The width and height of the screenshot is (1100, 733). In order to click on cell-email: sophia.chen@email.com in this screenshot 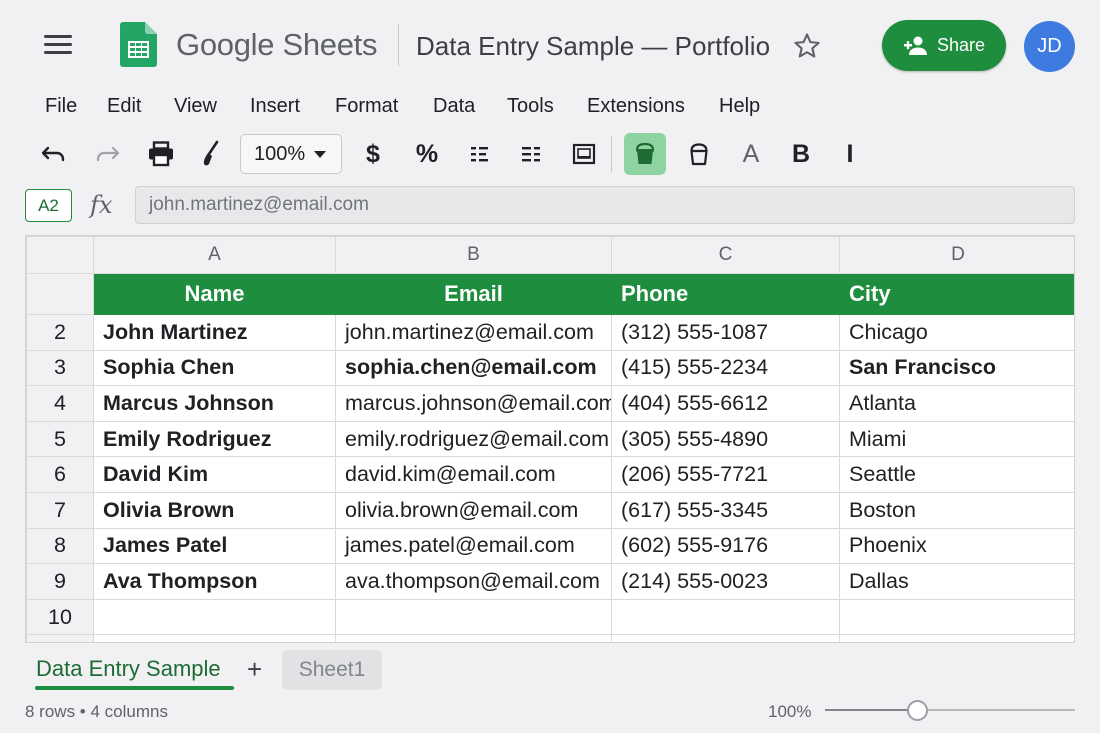, I will do `click(473, 368)`.